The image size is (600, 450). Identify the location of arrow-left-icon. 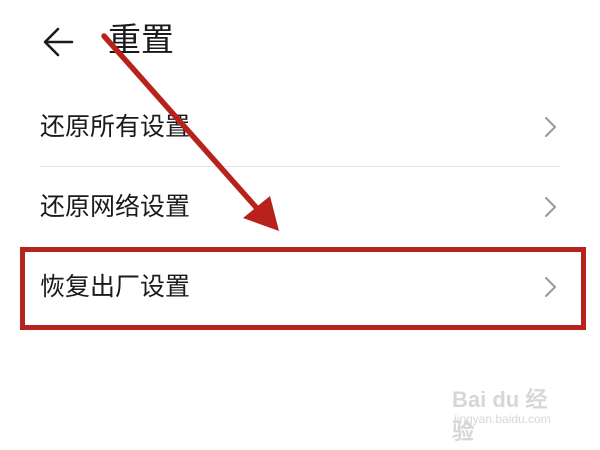
(58, 42).